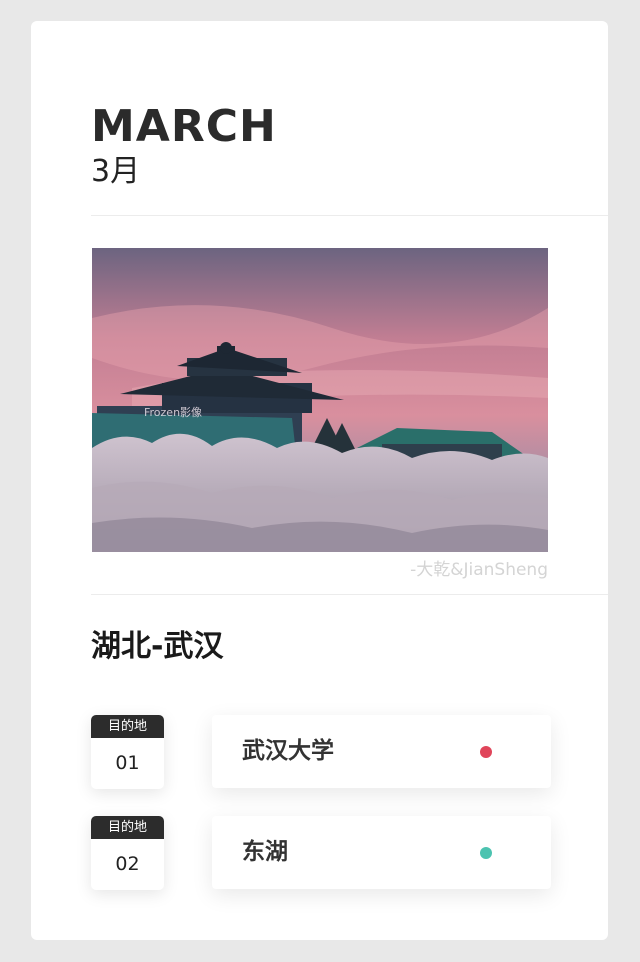 This screenshot has height=962, width=640. I want to click on destination-card: 武汉大学, so click(381, 751).